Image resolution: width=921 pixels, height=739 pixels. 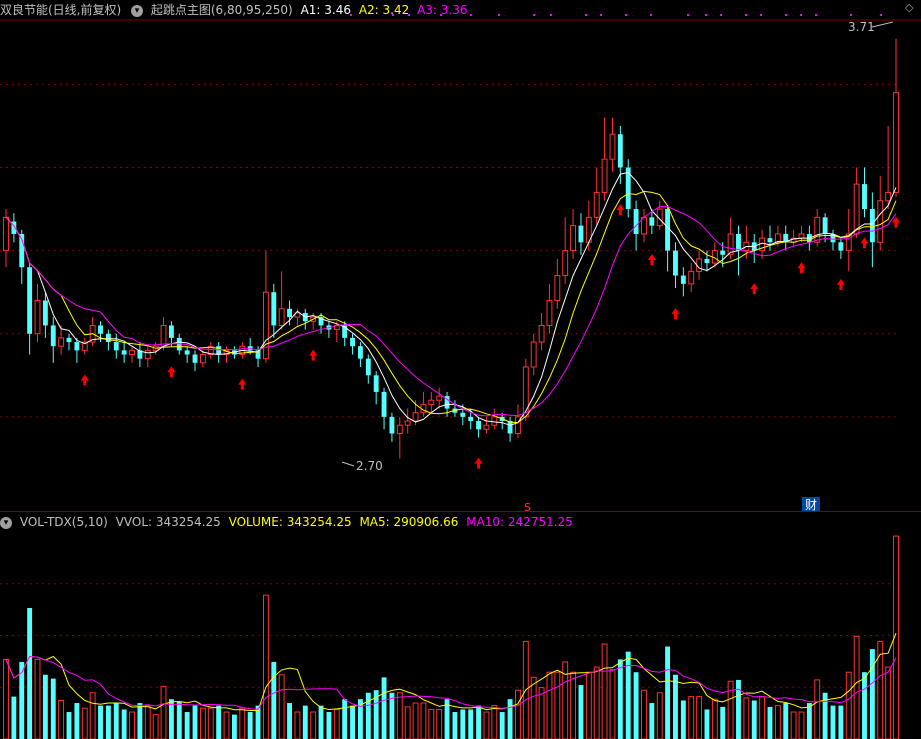 What do you see at coordinates (811, 505) in the screenshot?
I see `marker-cai: 财` at bounding box center [811, 505].